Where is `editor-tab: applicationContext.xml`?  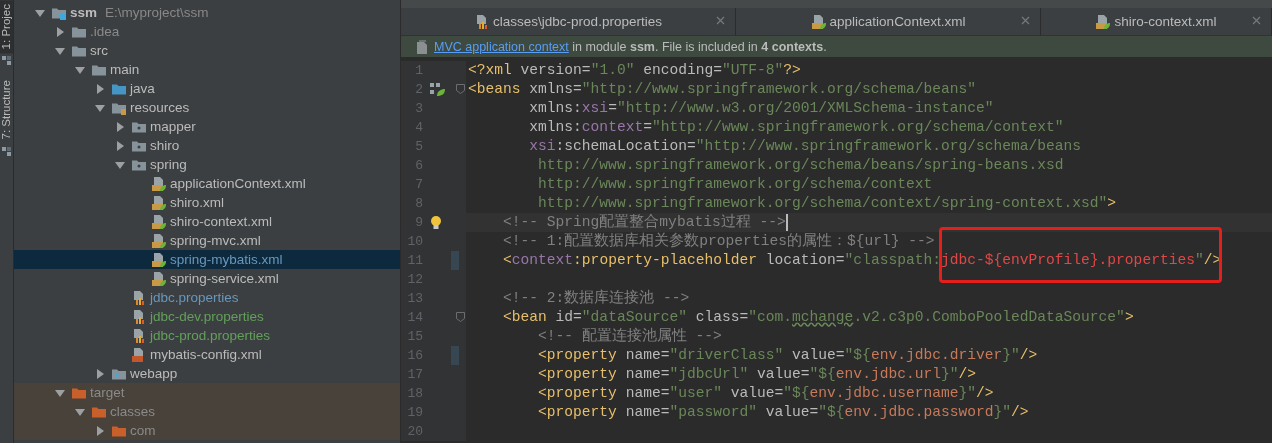 editor-tab: applicationContext.xml is located at coordinates (888, 21).